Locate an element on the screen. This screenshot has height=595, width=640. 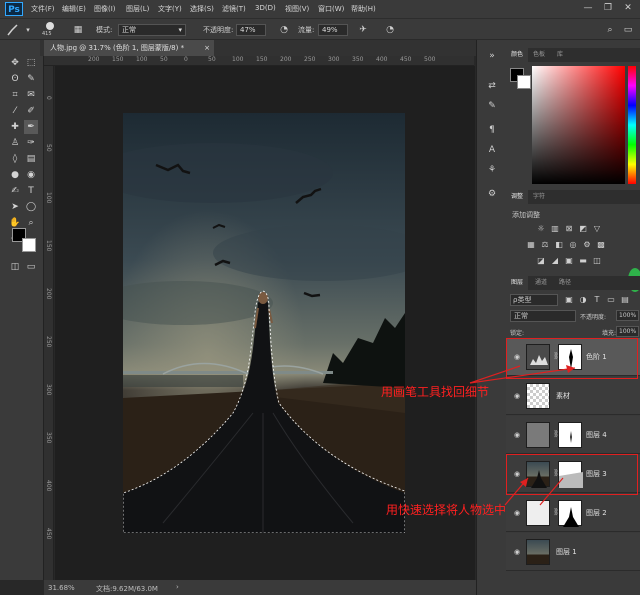
brush-annotation: 用画笔工具找回细节 is located at coordinates (435, 392).